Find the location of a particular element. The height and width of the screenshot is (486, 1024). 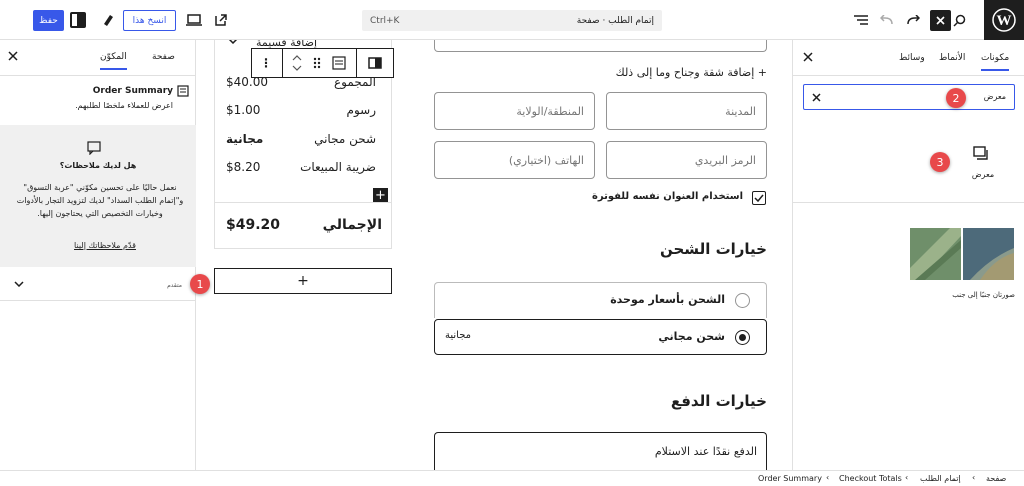

shipping-option: الشحن بأسعار موحدة is located at coordinates (600, 300).